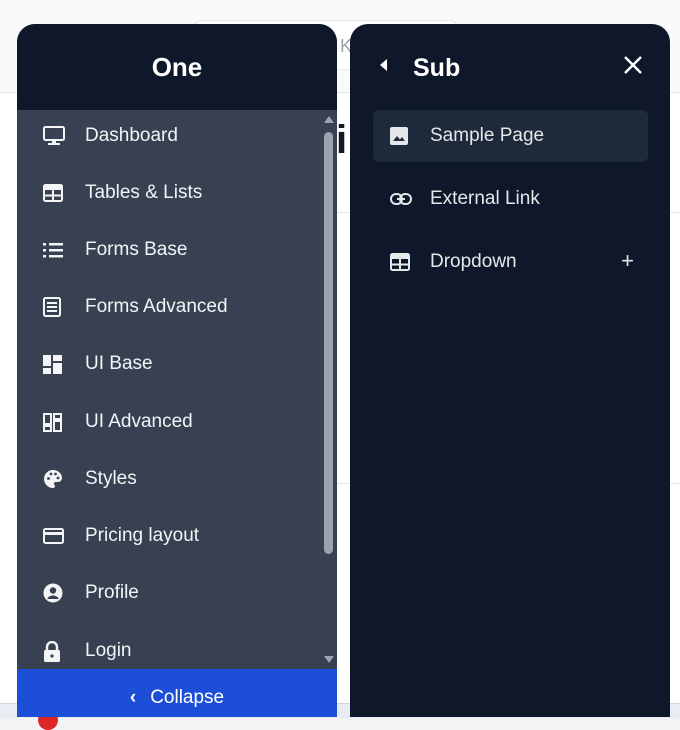 This screenshot has width=680, height=730. I want to click on sidebar-item-profile: Profile, so click(167, 593).